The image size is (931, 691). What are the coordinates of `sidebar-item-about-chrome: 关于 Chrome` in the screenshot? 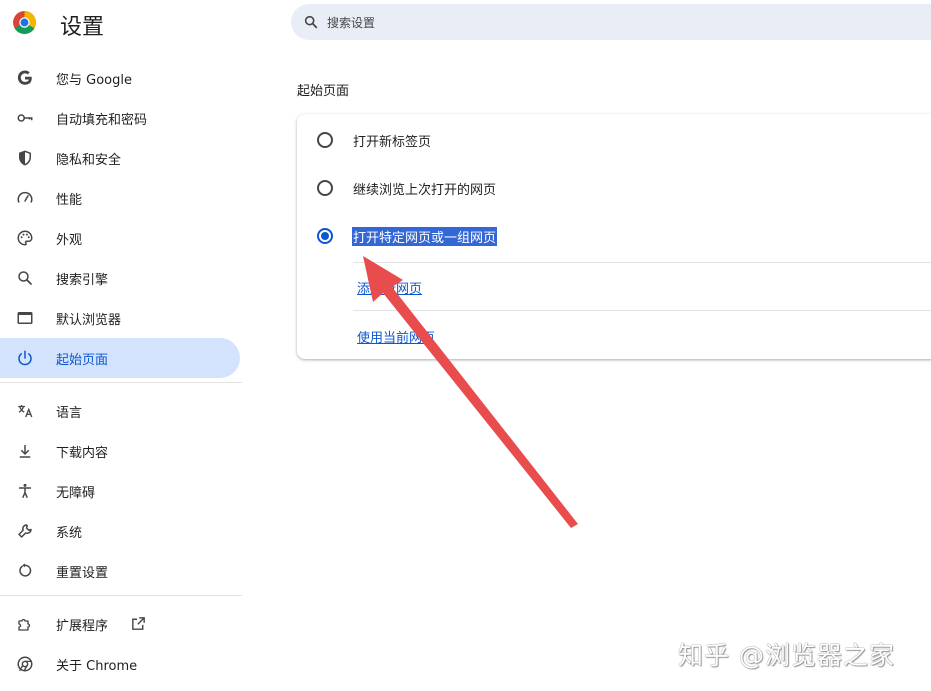 It's located at (121, 664).